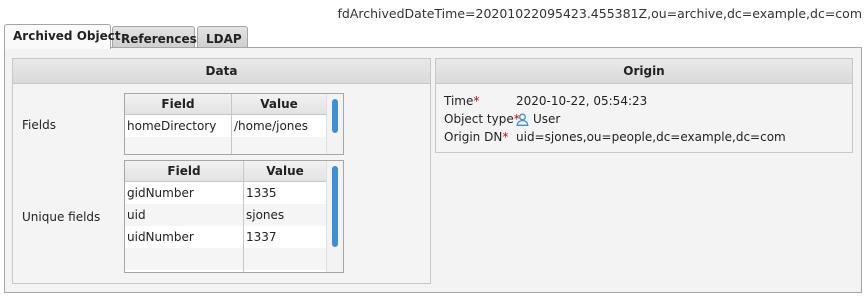  I want to click on unique-table-header: Field Value, so click(225, 171).